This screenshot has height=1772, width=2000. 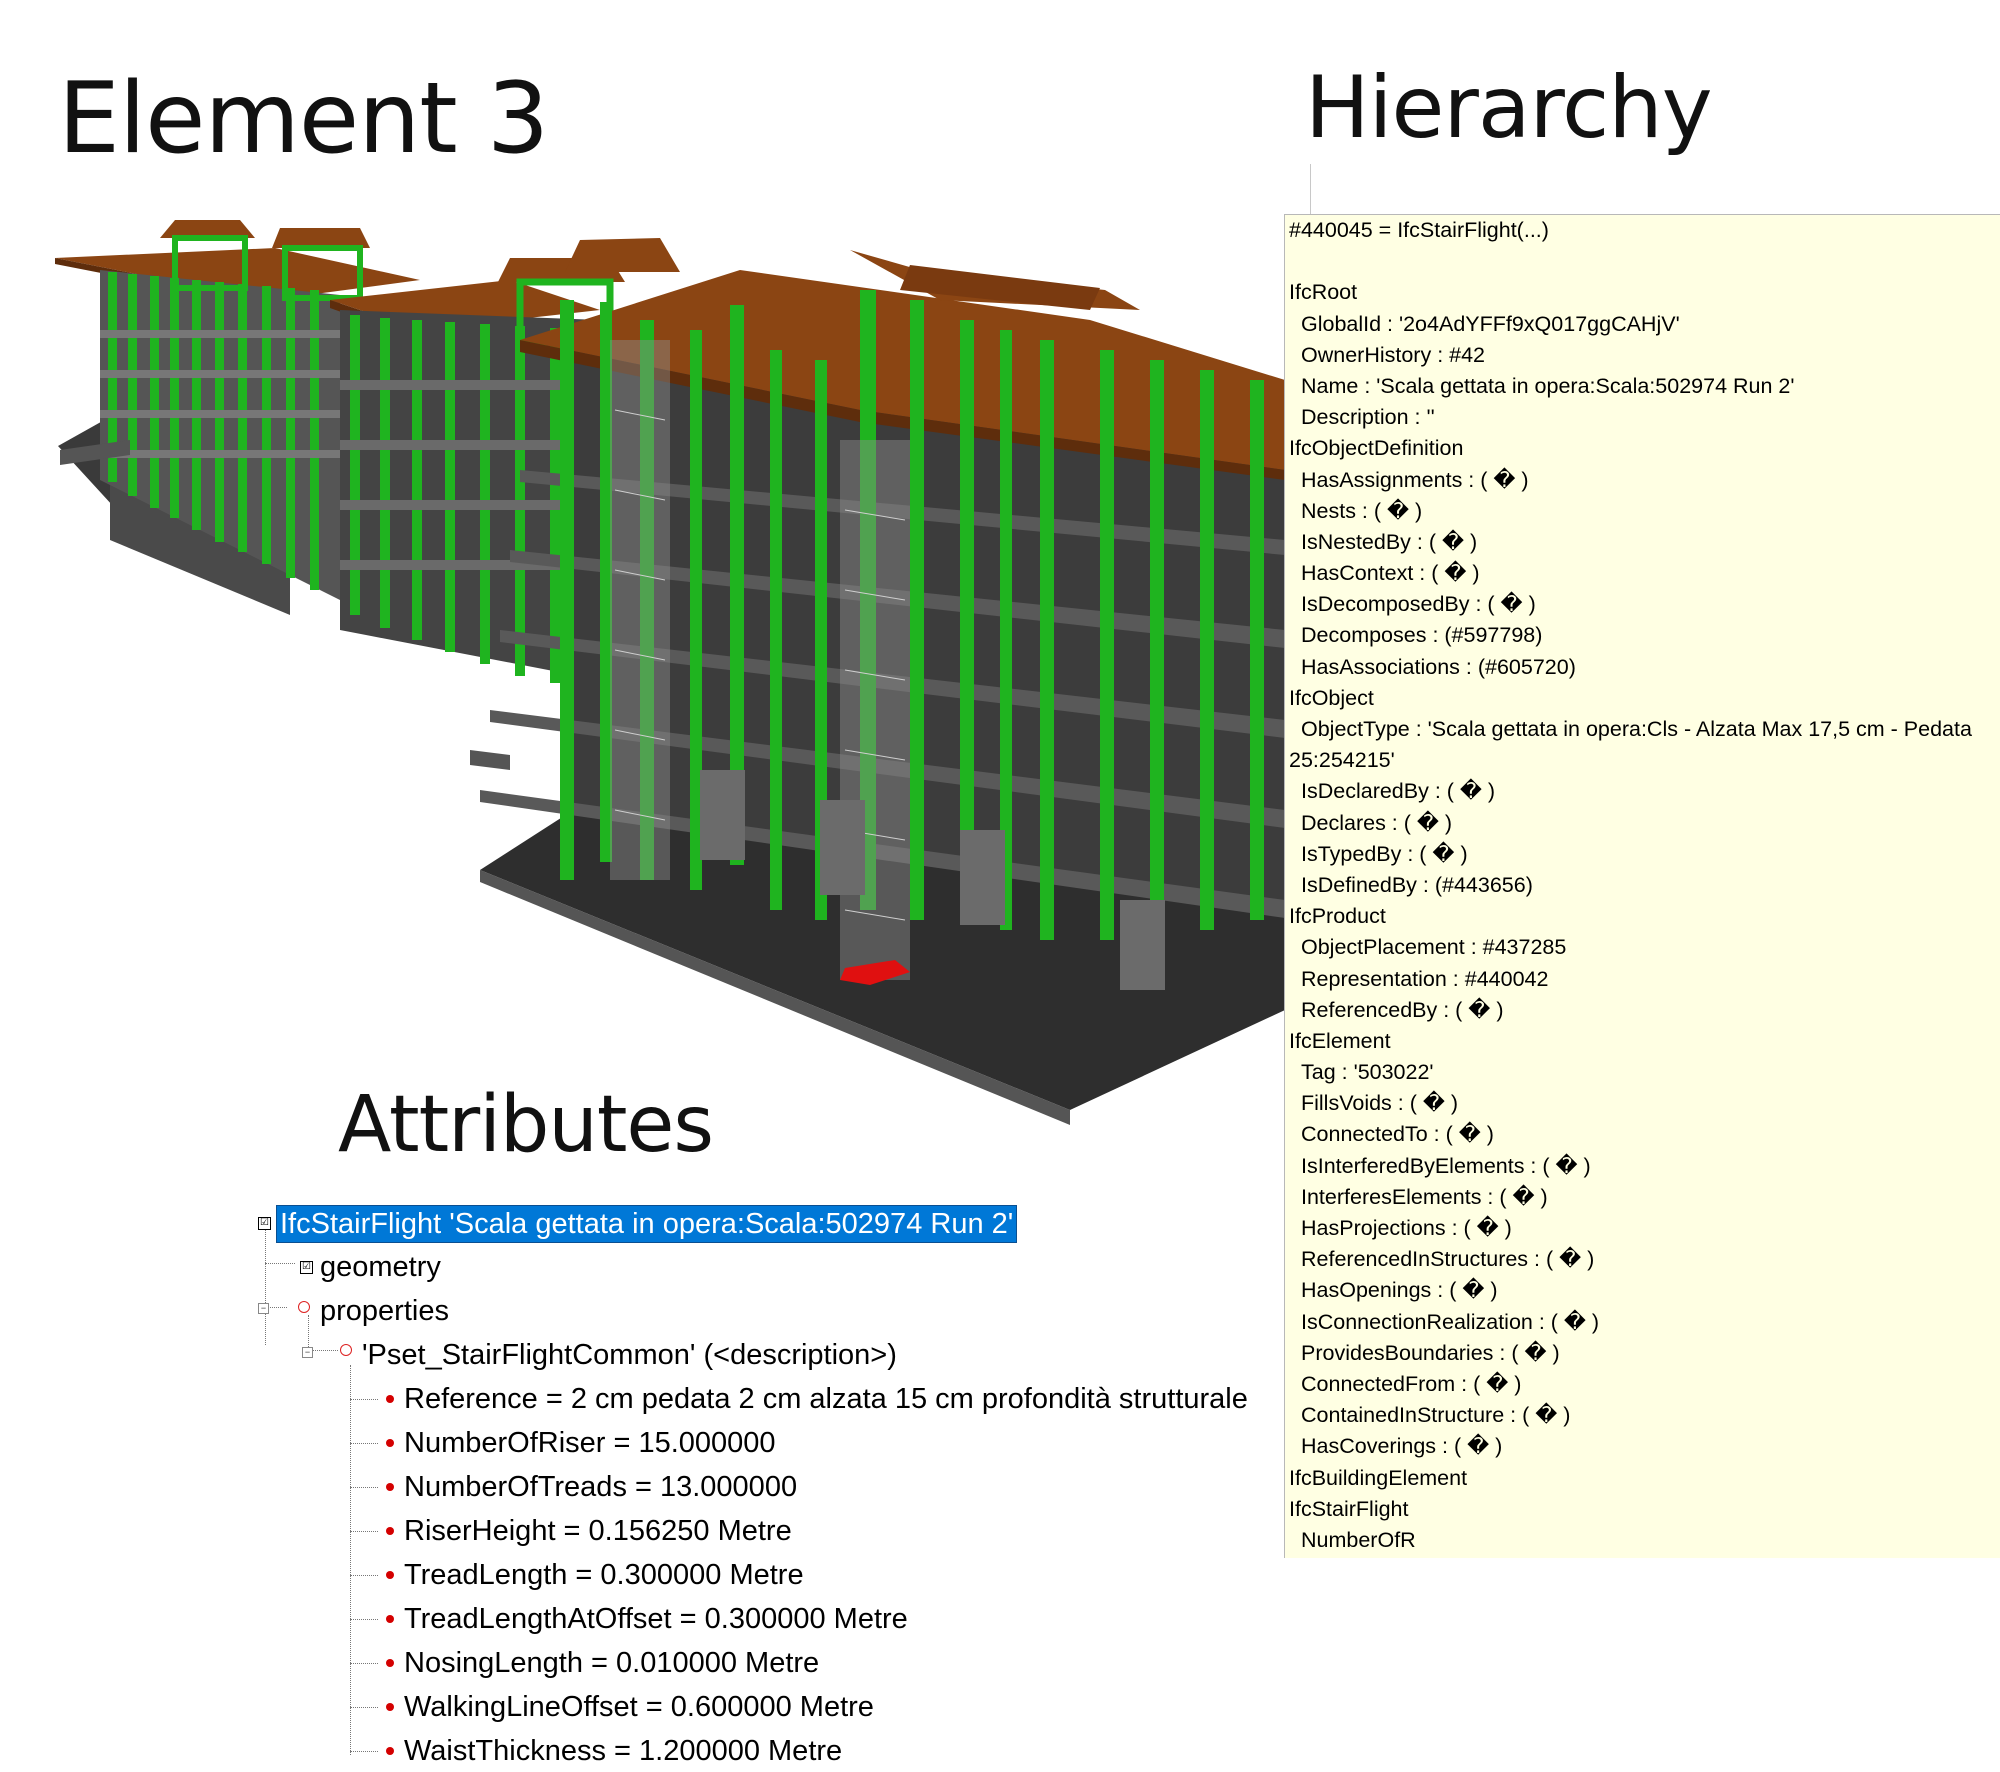 I want to click on hierarchy-line: IfcBuildingElement, so click(x=1378, y=1477).